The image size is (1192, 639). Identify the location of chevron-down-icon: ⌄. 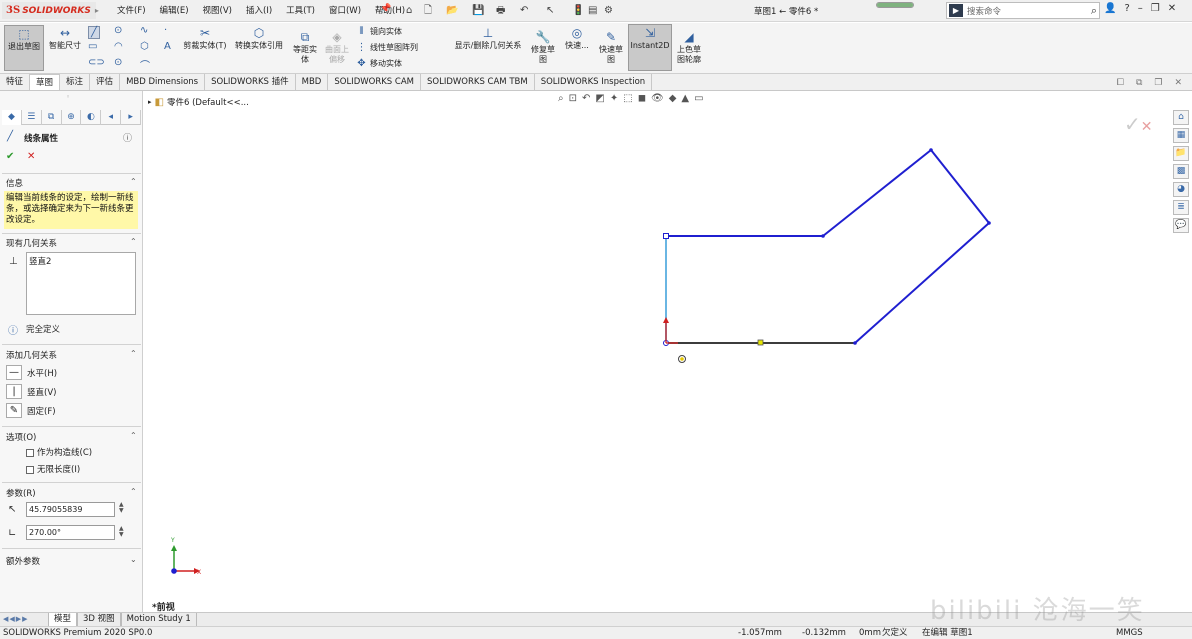
(133, 559).